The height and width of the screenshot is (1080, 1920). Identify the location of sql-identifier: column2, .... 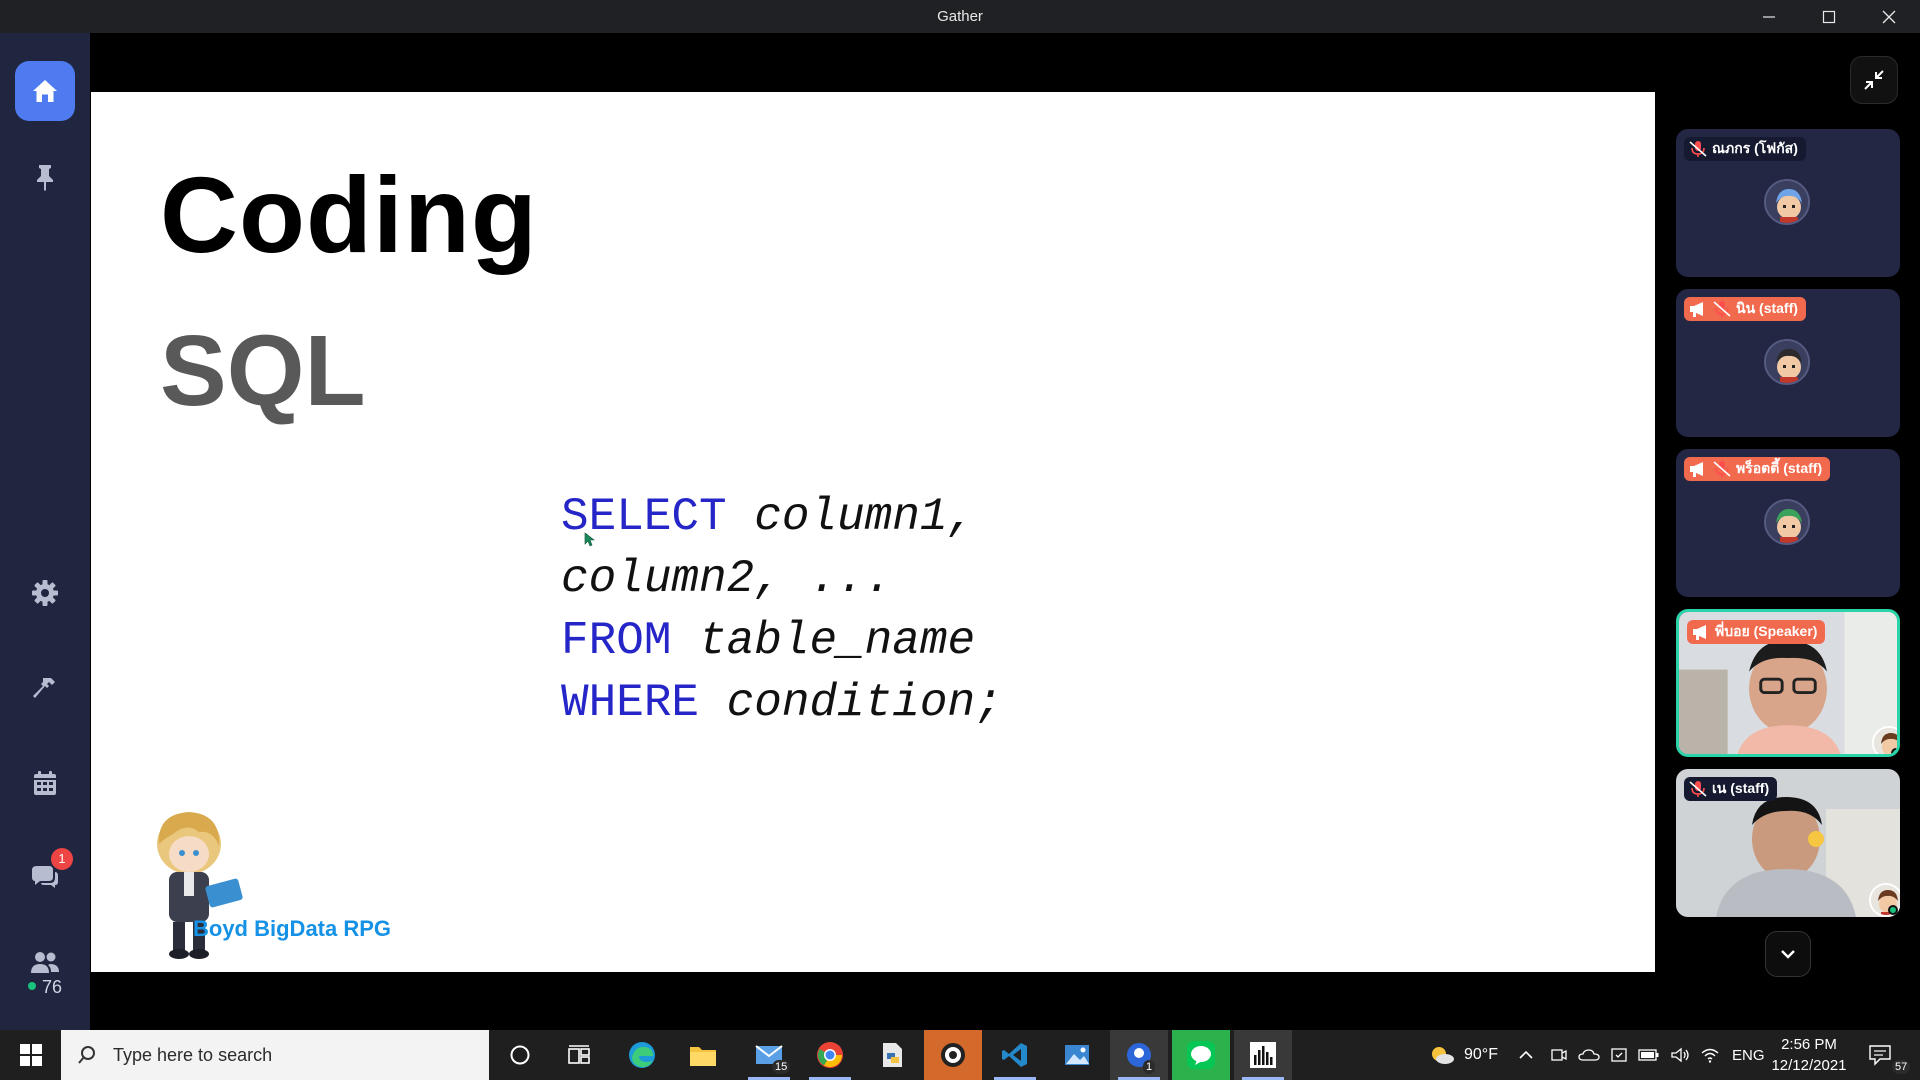
(727, 579).